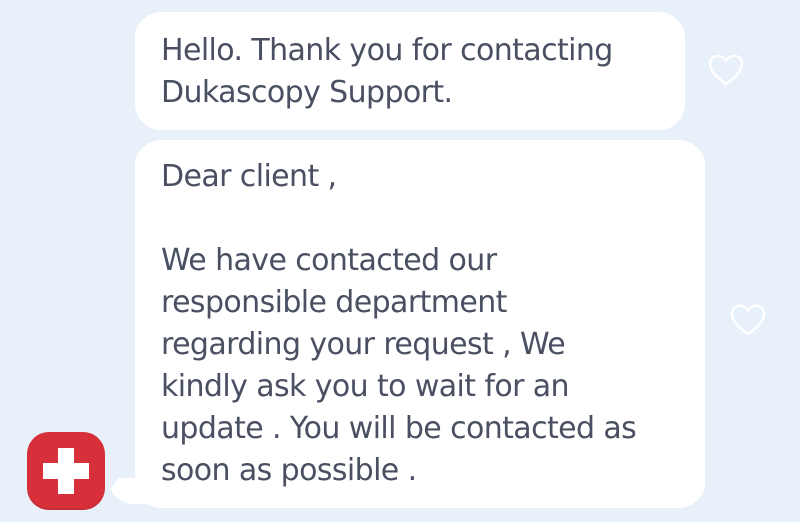 This screenshot has height=522, width=800. Describe the element at coordinates (420, 219) in the screenshot. I see `message-paragraph-gap` at that location.